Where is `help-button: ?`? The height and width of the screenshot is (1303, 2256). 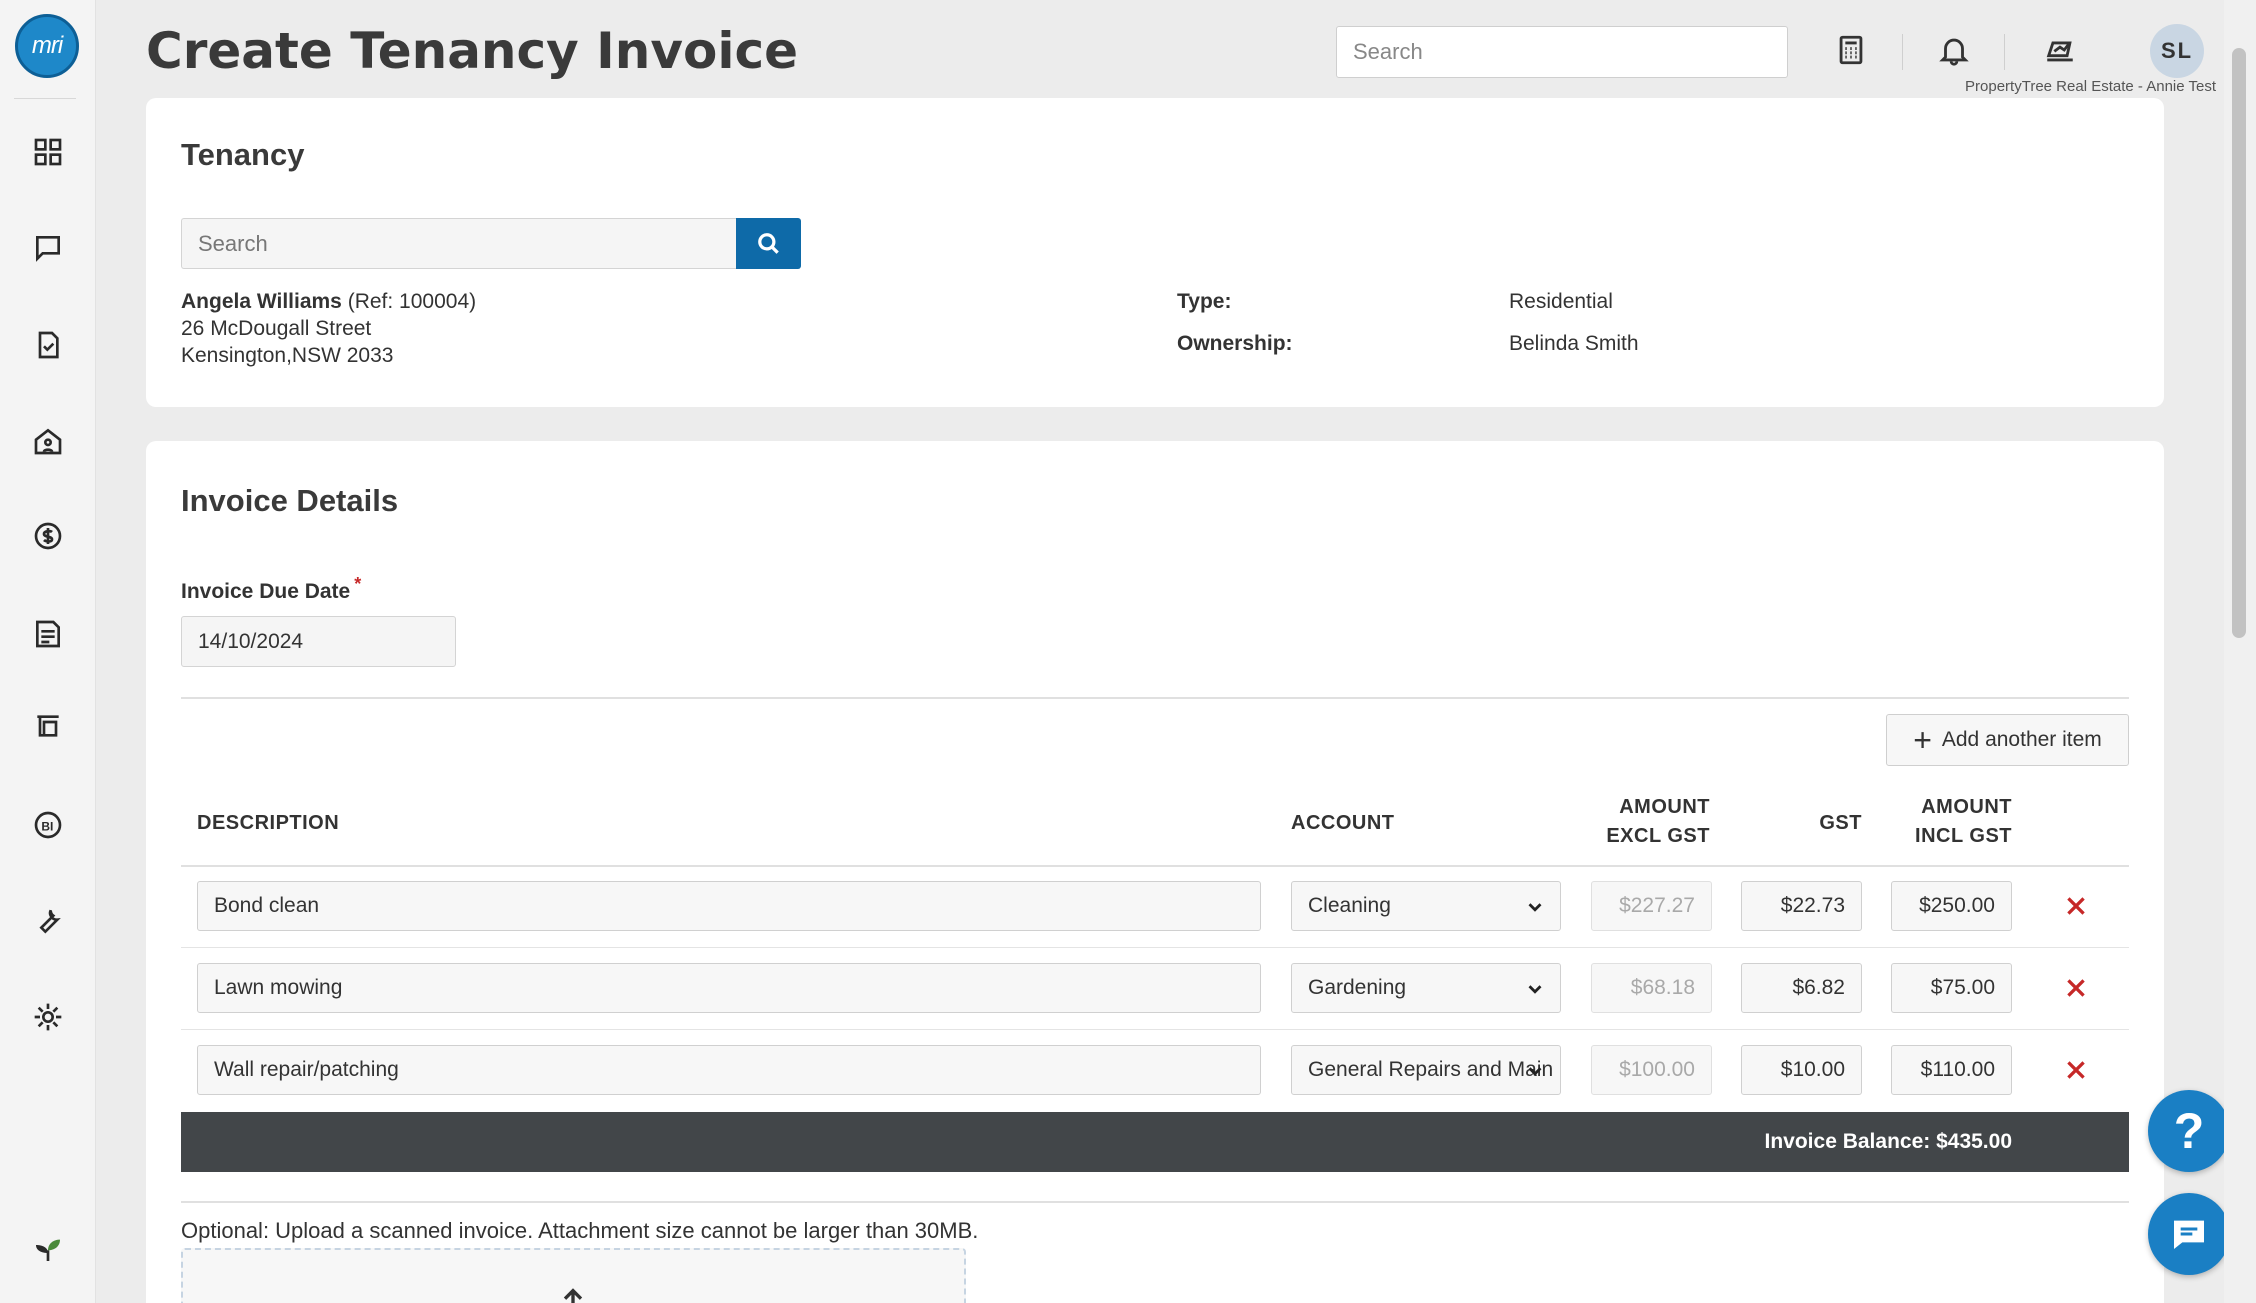
help-button: ? is located at coordinates (2189, 1131).